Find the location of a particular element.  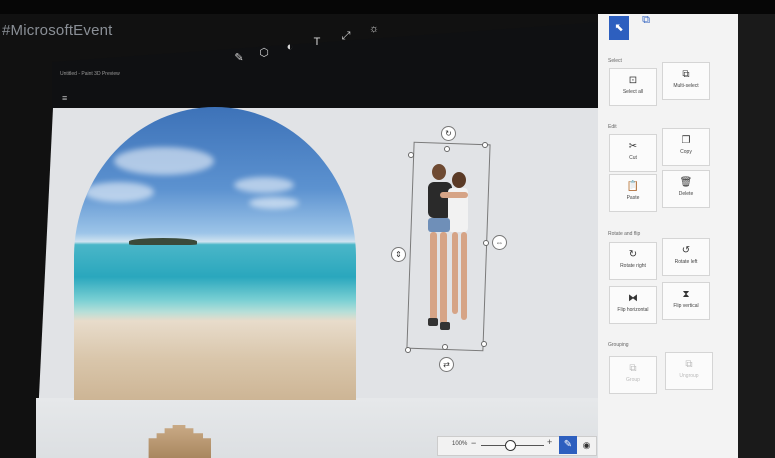

flip-horizontal-icon: ⧓ is located at coordinates (633, 298).